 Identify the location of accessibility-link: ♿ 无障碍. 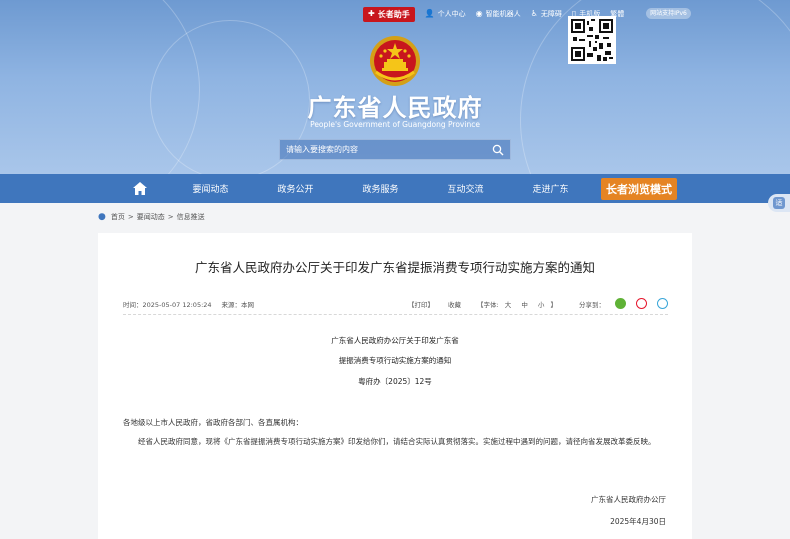
(546, 14).